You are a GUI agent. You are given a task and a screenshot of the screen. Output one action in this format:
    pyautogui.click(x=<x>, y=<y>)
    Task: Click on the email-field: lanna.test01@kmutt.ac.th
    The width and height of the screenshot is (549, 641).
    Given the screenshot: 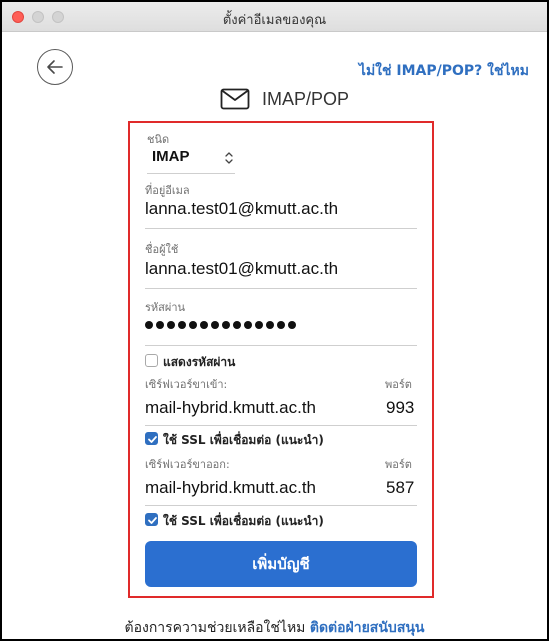 What is the action you would take?
    pyautogui.click(x=241, y=209)
    